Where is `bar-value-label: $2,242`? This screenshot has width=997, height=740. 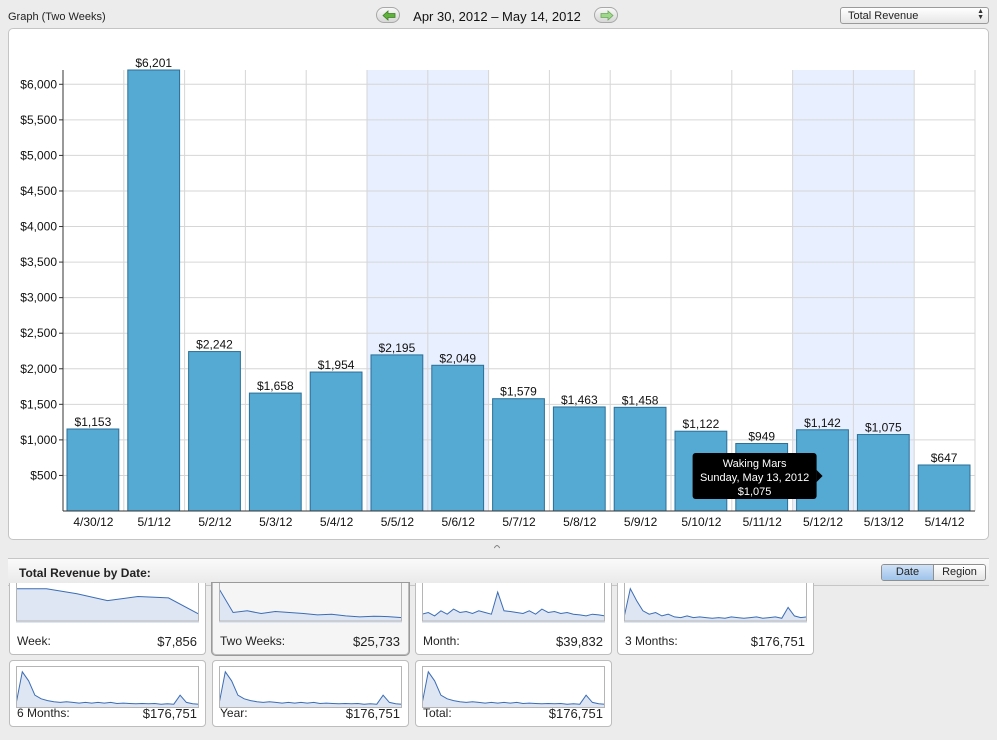
bar-value-label: $2,242 is located at coordinates (214, 345).